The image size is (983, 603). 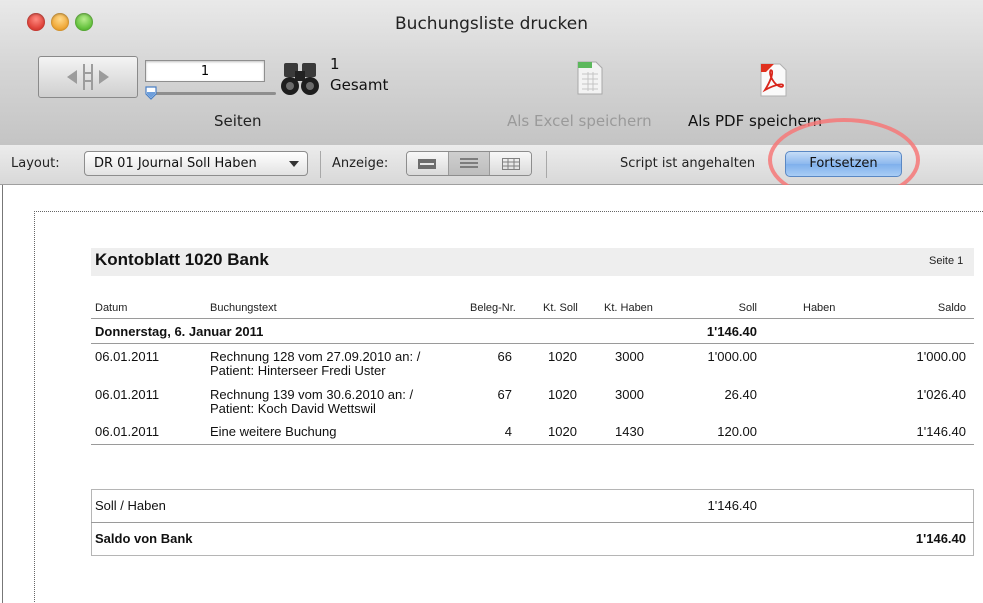 What do you see at coordinates (4, 394) in the screenshot?
I see `content-left-edge` at bounding box center [4, 394].